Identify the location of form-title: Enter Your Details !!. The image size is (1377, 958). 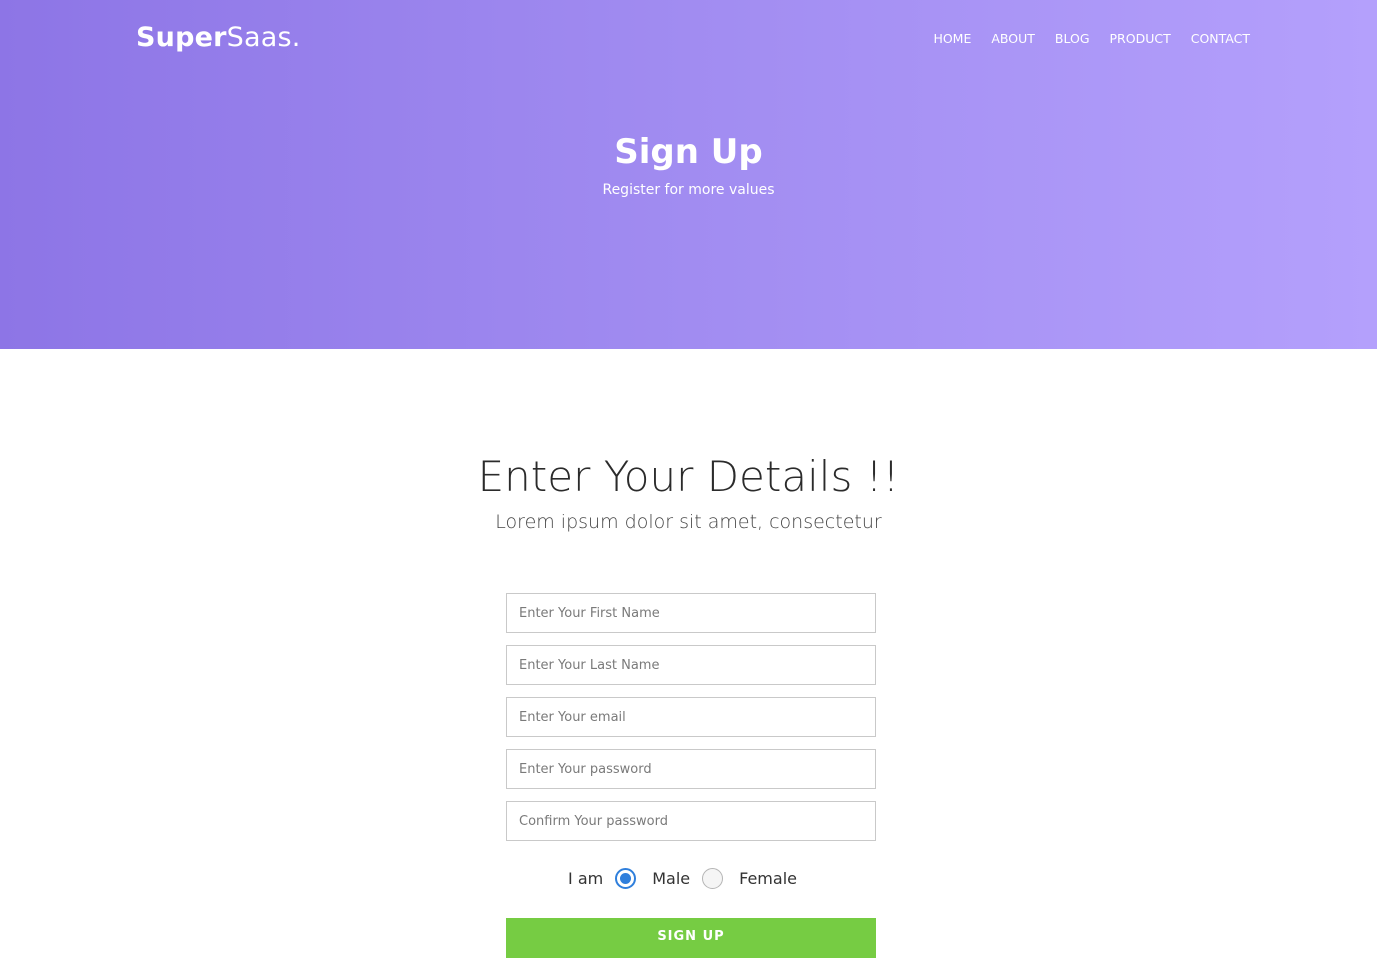
(688, 476).